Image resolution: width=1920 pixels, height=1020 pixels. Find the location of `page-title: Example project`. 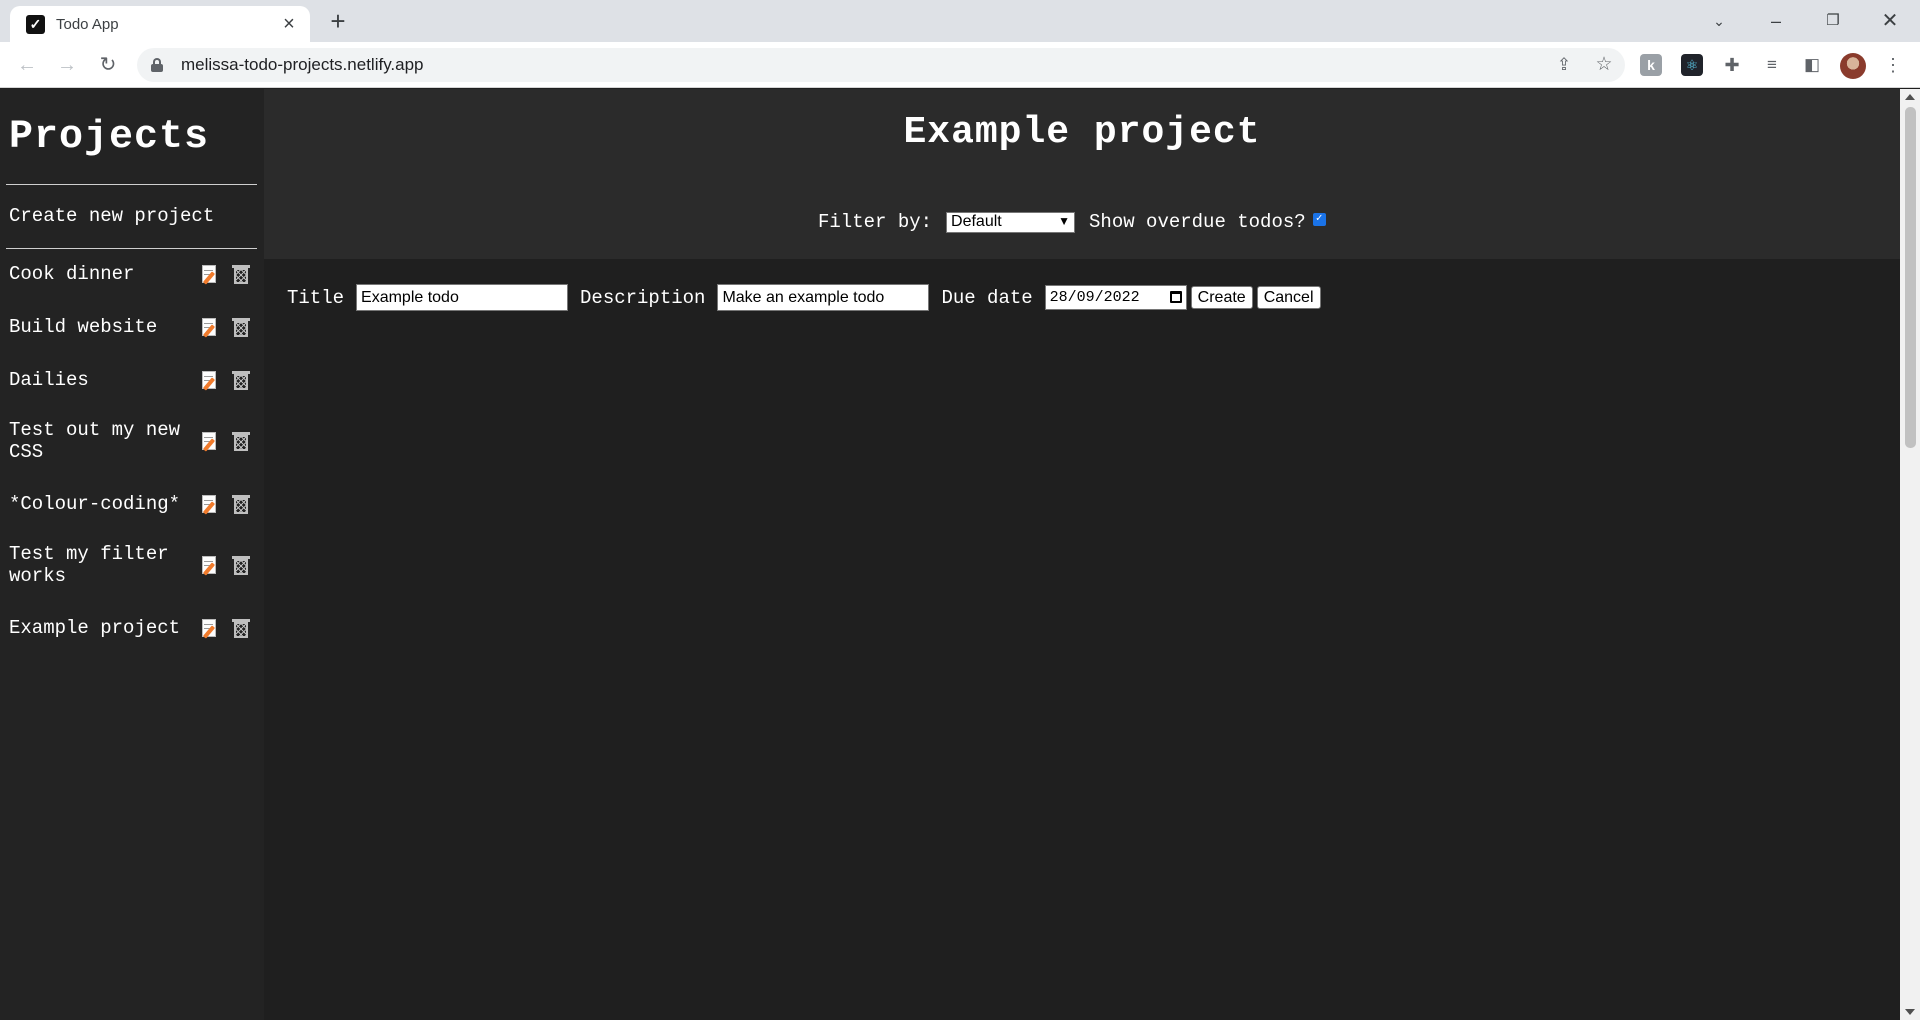

page-title: Example project is located at coordinates (1082, 132).